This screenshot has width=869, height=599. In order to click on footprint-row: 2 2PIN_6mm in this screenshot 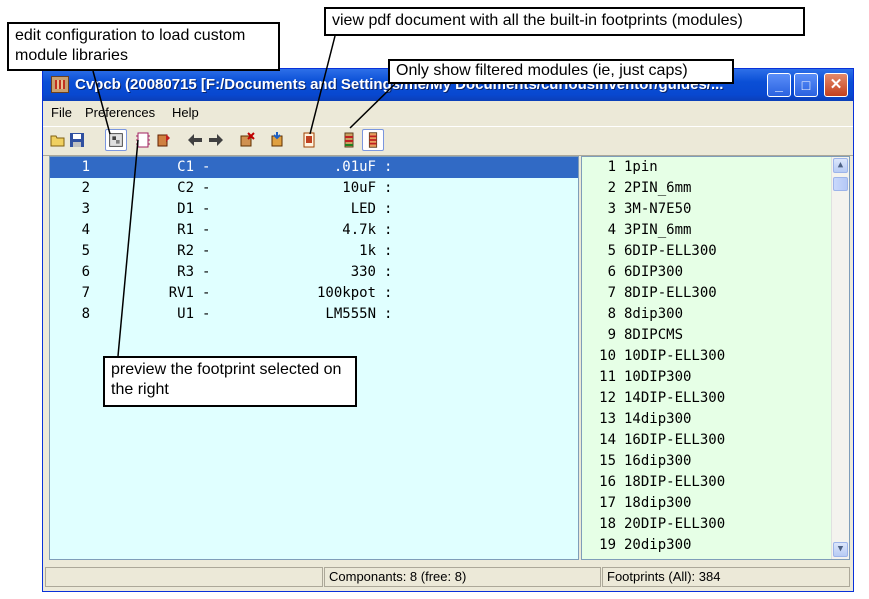, I will do `click(707, 188)`.